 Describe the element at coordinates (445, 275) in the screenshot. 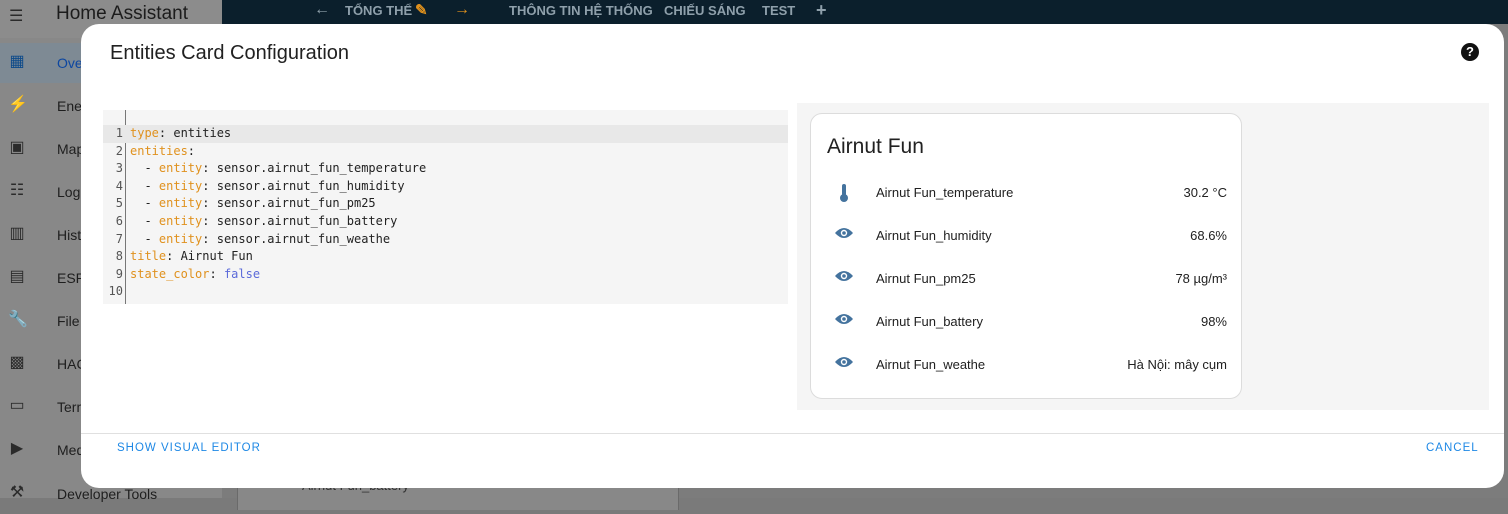

I see `code-line: 9 state_color: false` at that location.